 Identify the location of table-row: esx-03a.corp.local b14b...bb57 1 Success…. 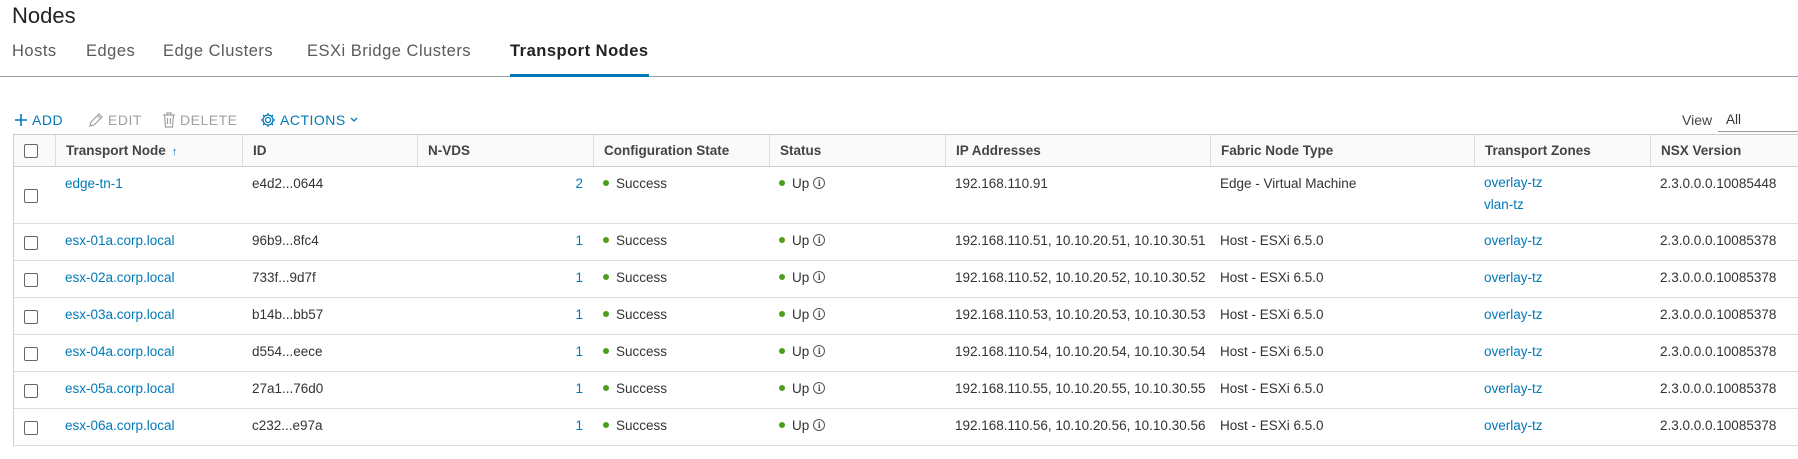
(906, 316).